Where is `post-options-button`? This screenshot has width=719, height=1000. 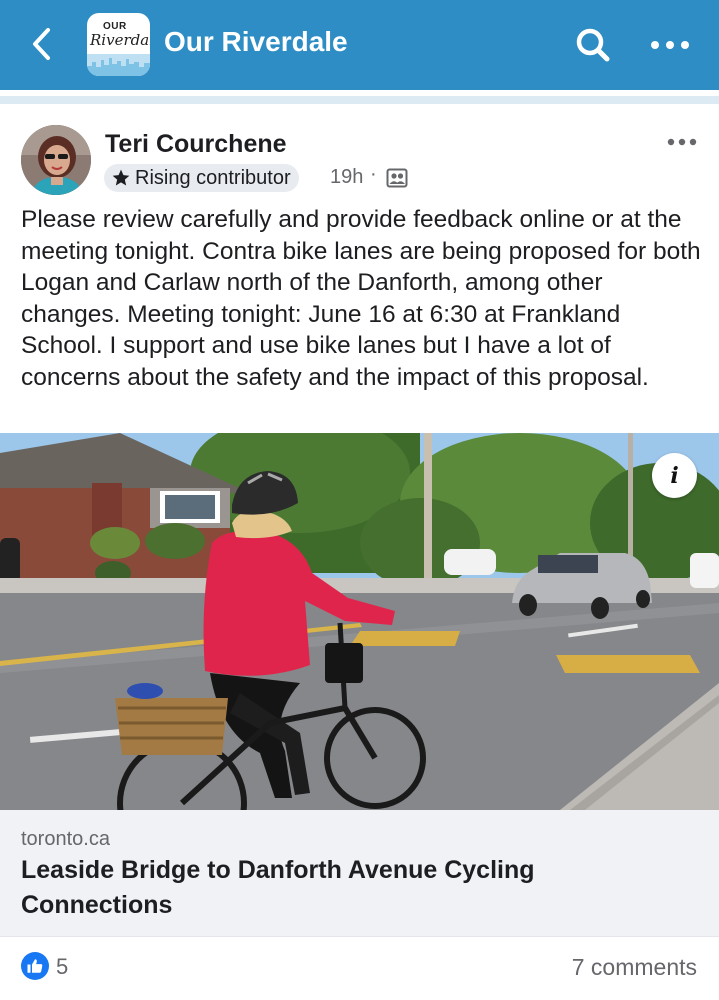
post-options-button is located at coordinates (682, 142).